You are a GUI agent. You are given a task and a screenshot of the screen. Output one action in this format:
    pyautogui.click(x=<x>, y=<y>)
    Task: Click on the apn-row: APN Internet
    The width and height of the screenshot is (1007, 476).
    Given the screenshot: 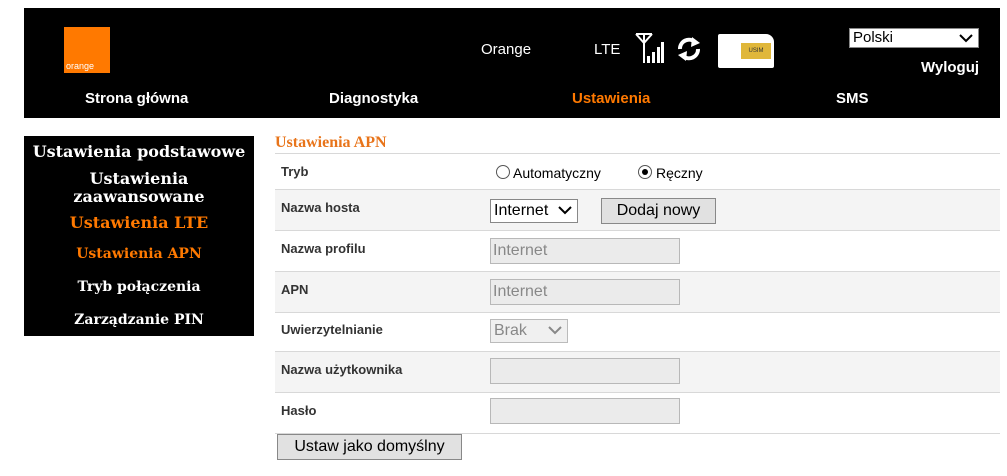 What is the action you would take?
    pyautogui.click(x=637, y=292)
    